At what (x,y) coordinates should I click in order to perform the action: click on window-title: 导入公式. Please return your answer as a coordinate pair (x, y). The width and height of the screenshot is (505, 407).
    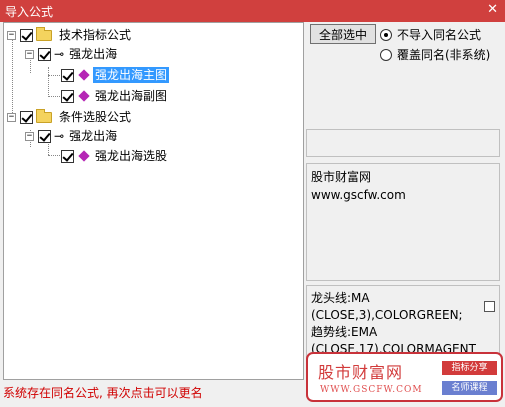
    Looking at the image, I should click on (29, 12).